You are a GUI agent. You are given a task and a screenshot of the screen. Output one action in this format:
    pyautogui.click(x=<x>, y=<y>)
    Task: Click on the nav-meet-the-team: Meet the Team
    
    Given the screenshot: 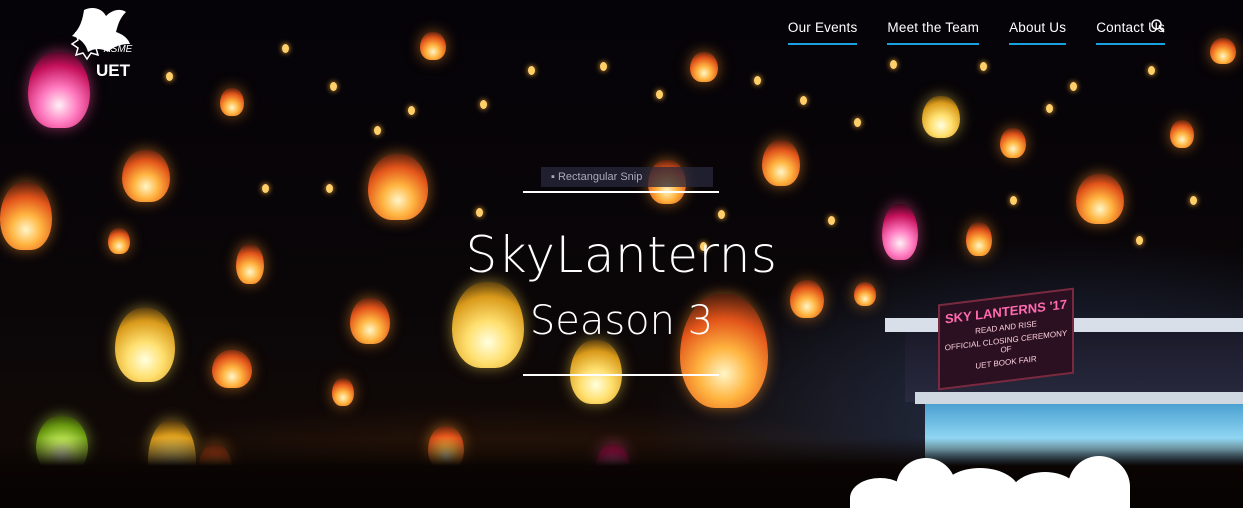 What is the action you would take?
    pyautogui.click(x=933, y=32)
    